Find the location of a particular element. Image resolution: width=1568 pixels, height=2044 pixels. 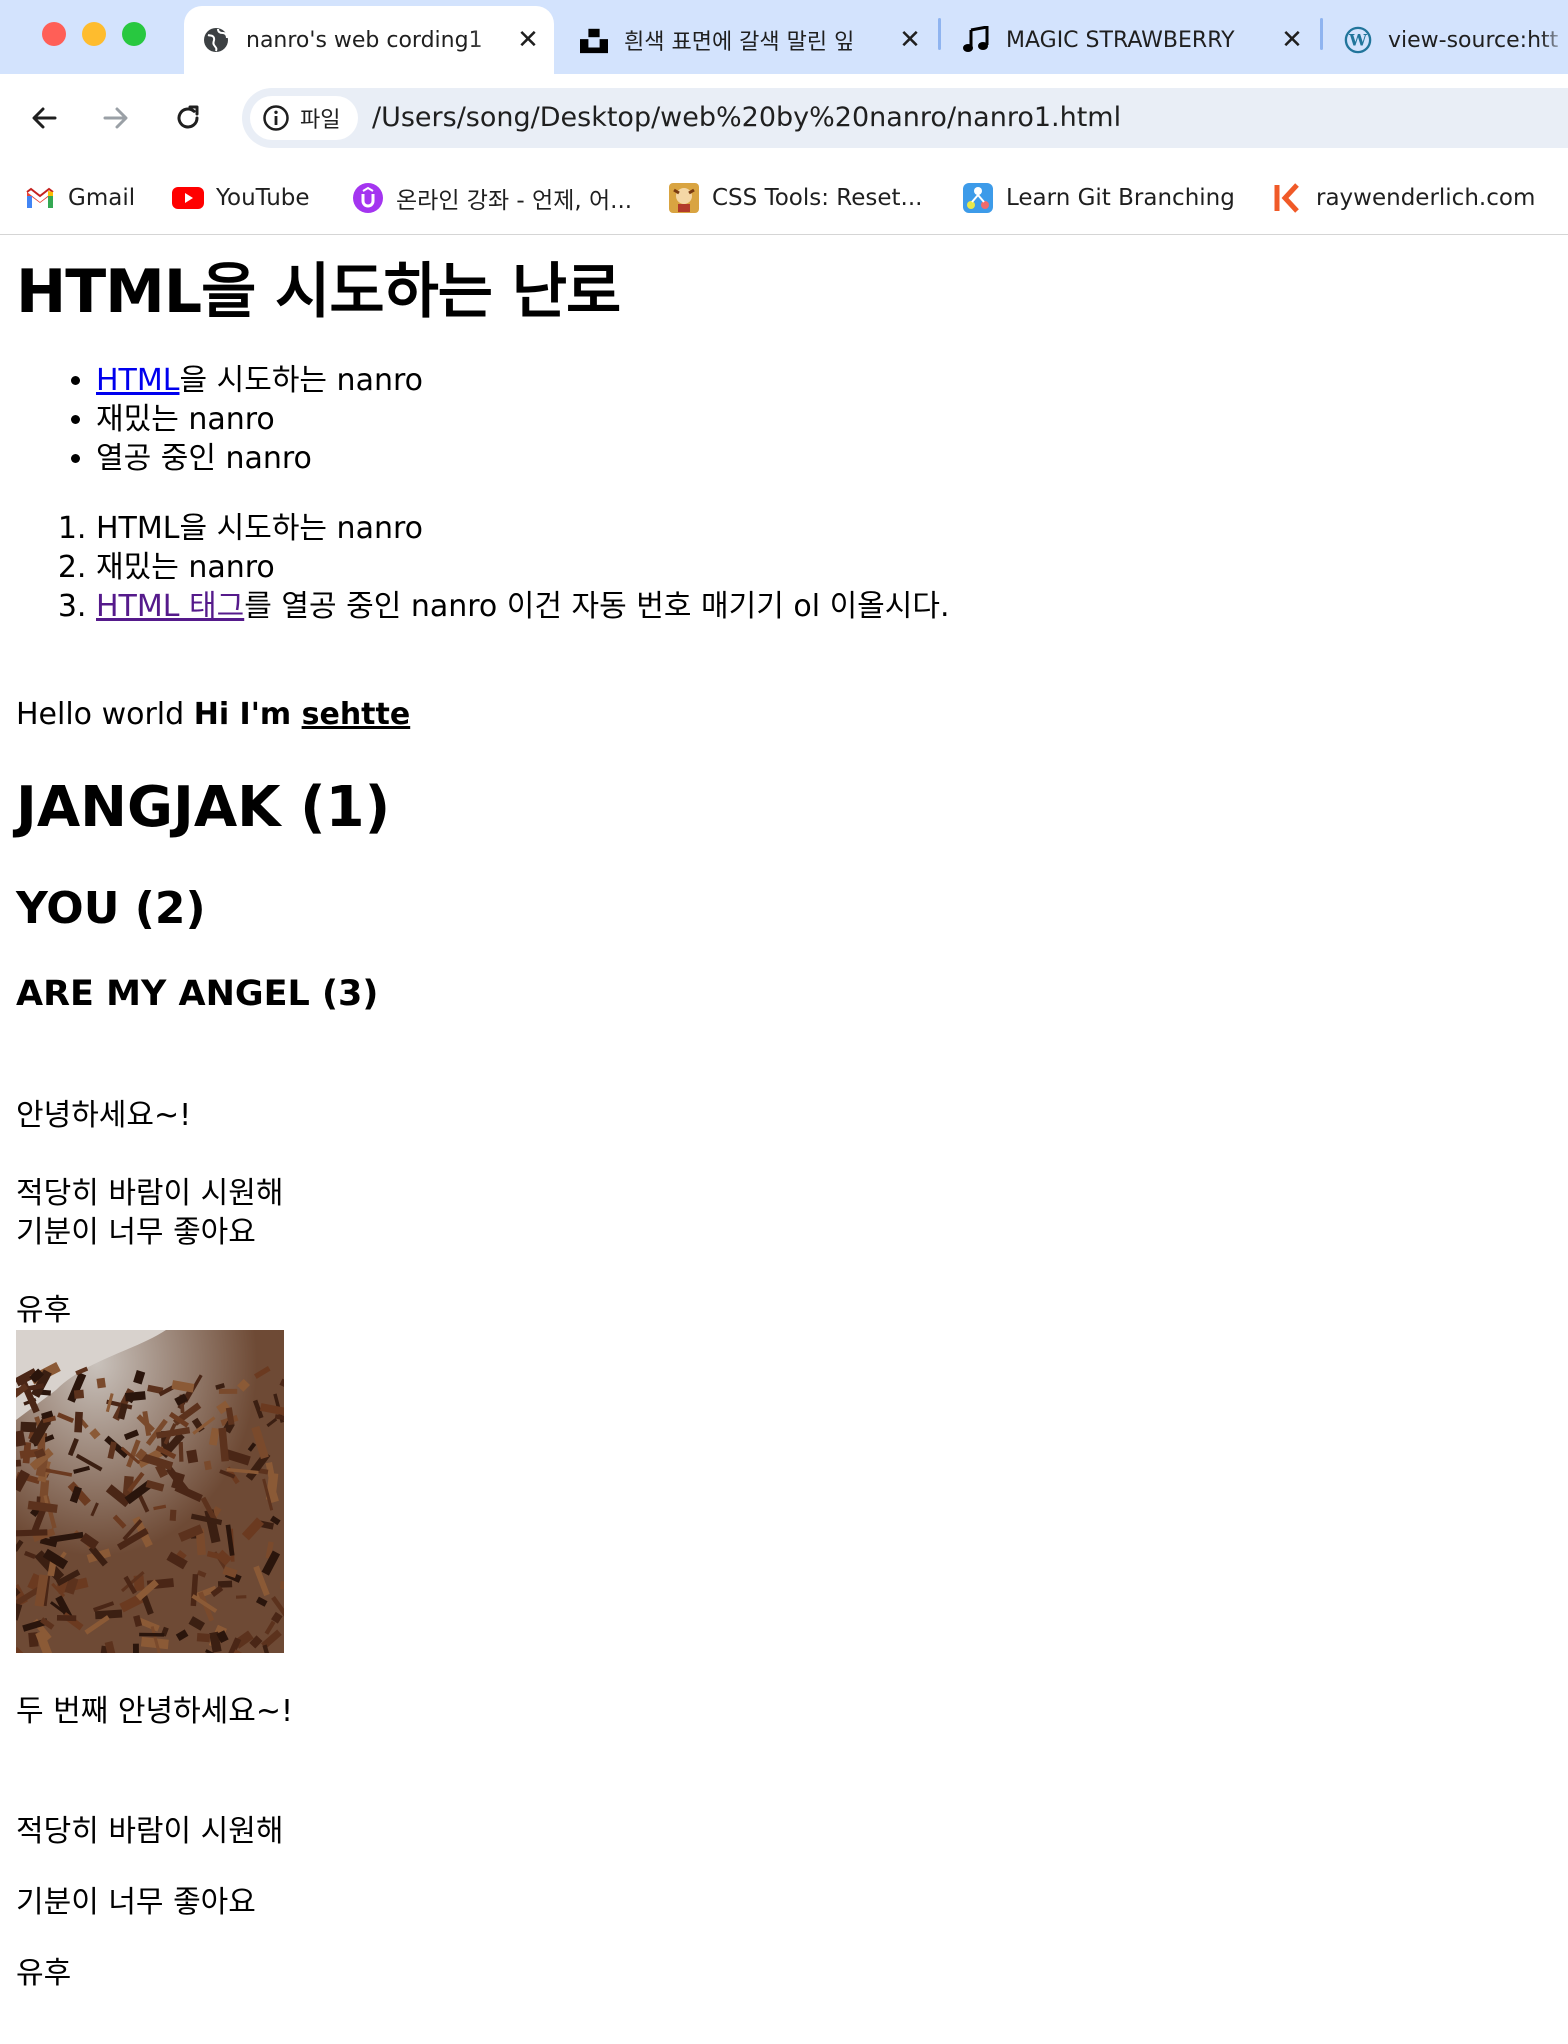

bookmark-learn-git-branching: Learn Git Branching is located at coordinates (1098, 198).